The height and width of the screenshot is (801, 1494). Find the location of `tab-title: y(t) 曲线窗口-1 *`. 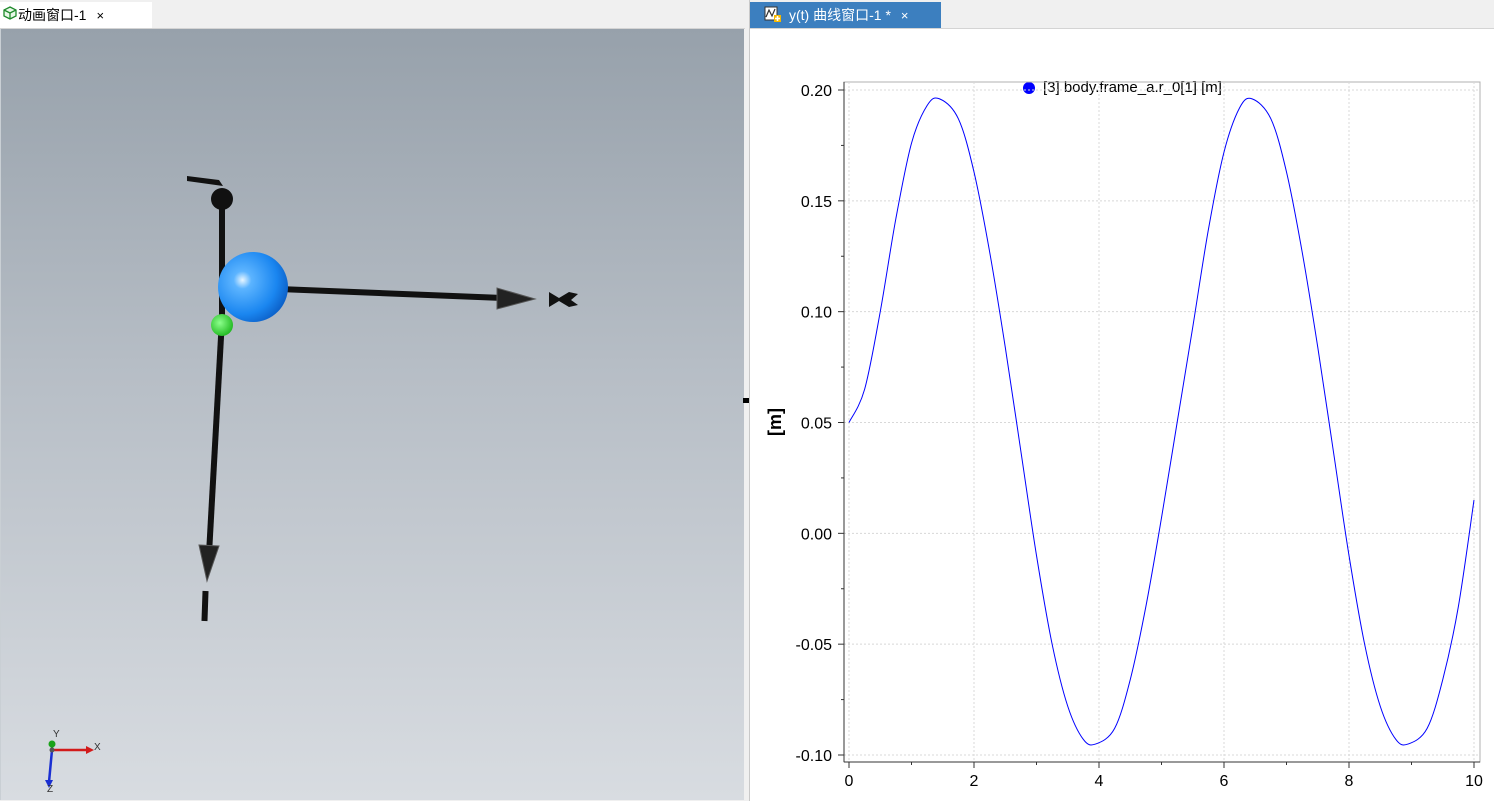

tab-title: y(t) 曲线窗口-1 * is located at coordinates (840, 15).